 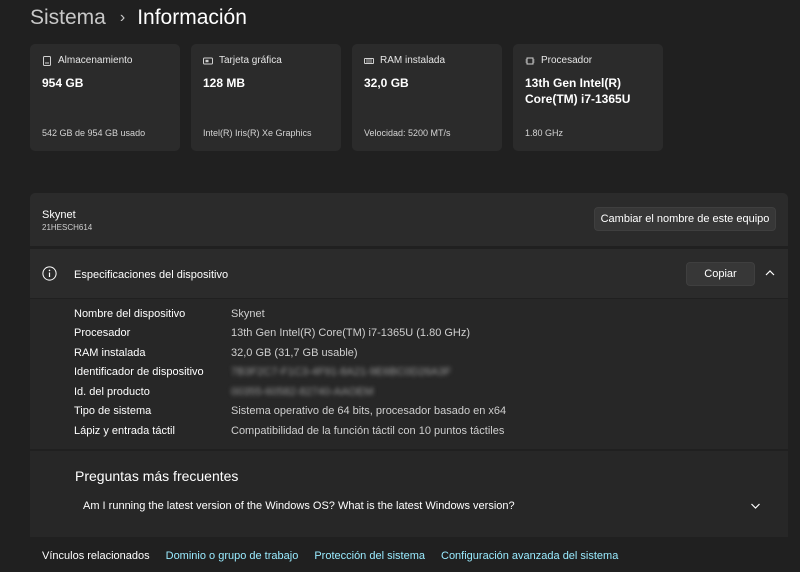 What do you see at coordinates (124, 431) in the screenshot?
I see `spec-key: Lápiz y entrada táctil` at bounding box center [124, 431].